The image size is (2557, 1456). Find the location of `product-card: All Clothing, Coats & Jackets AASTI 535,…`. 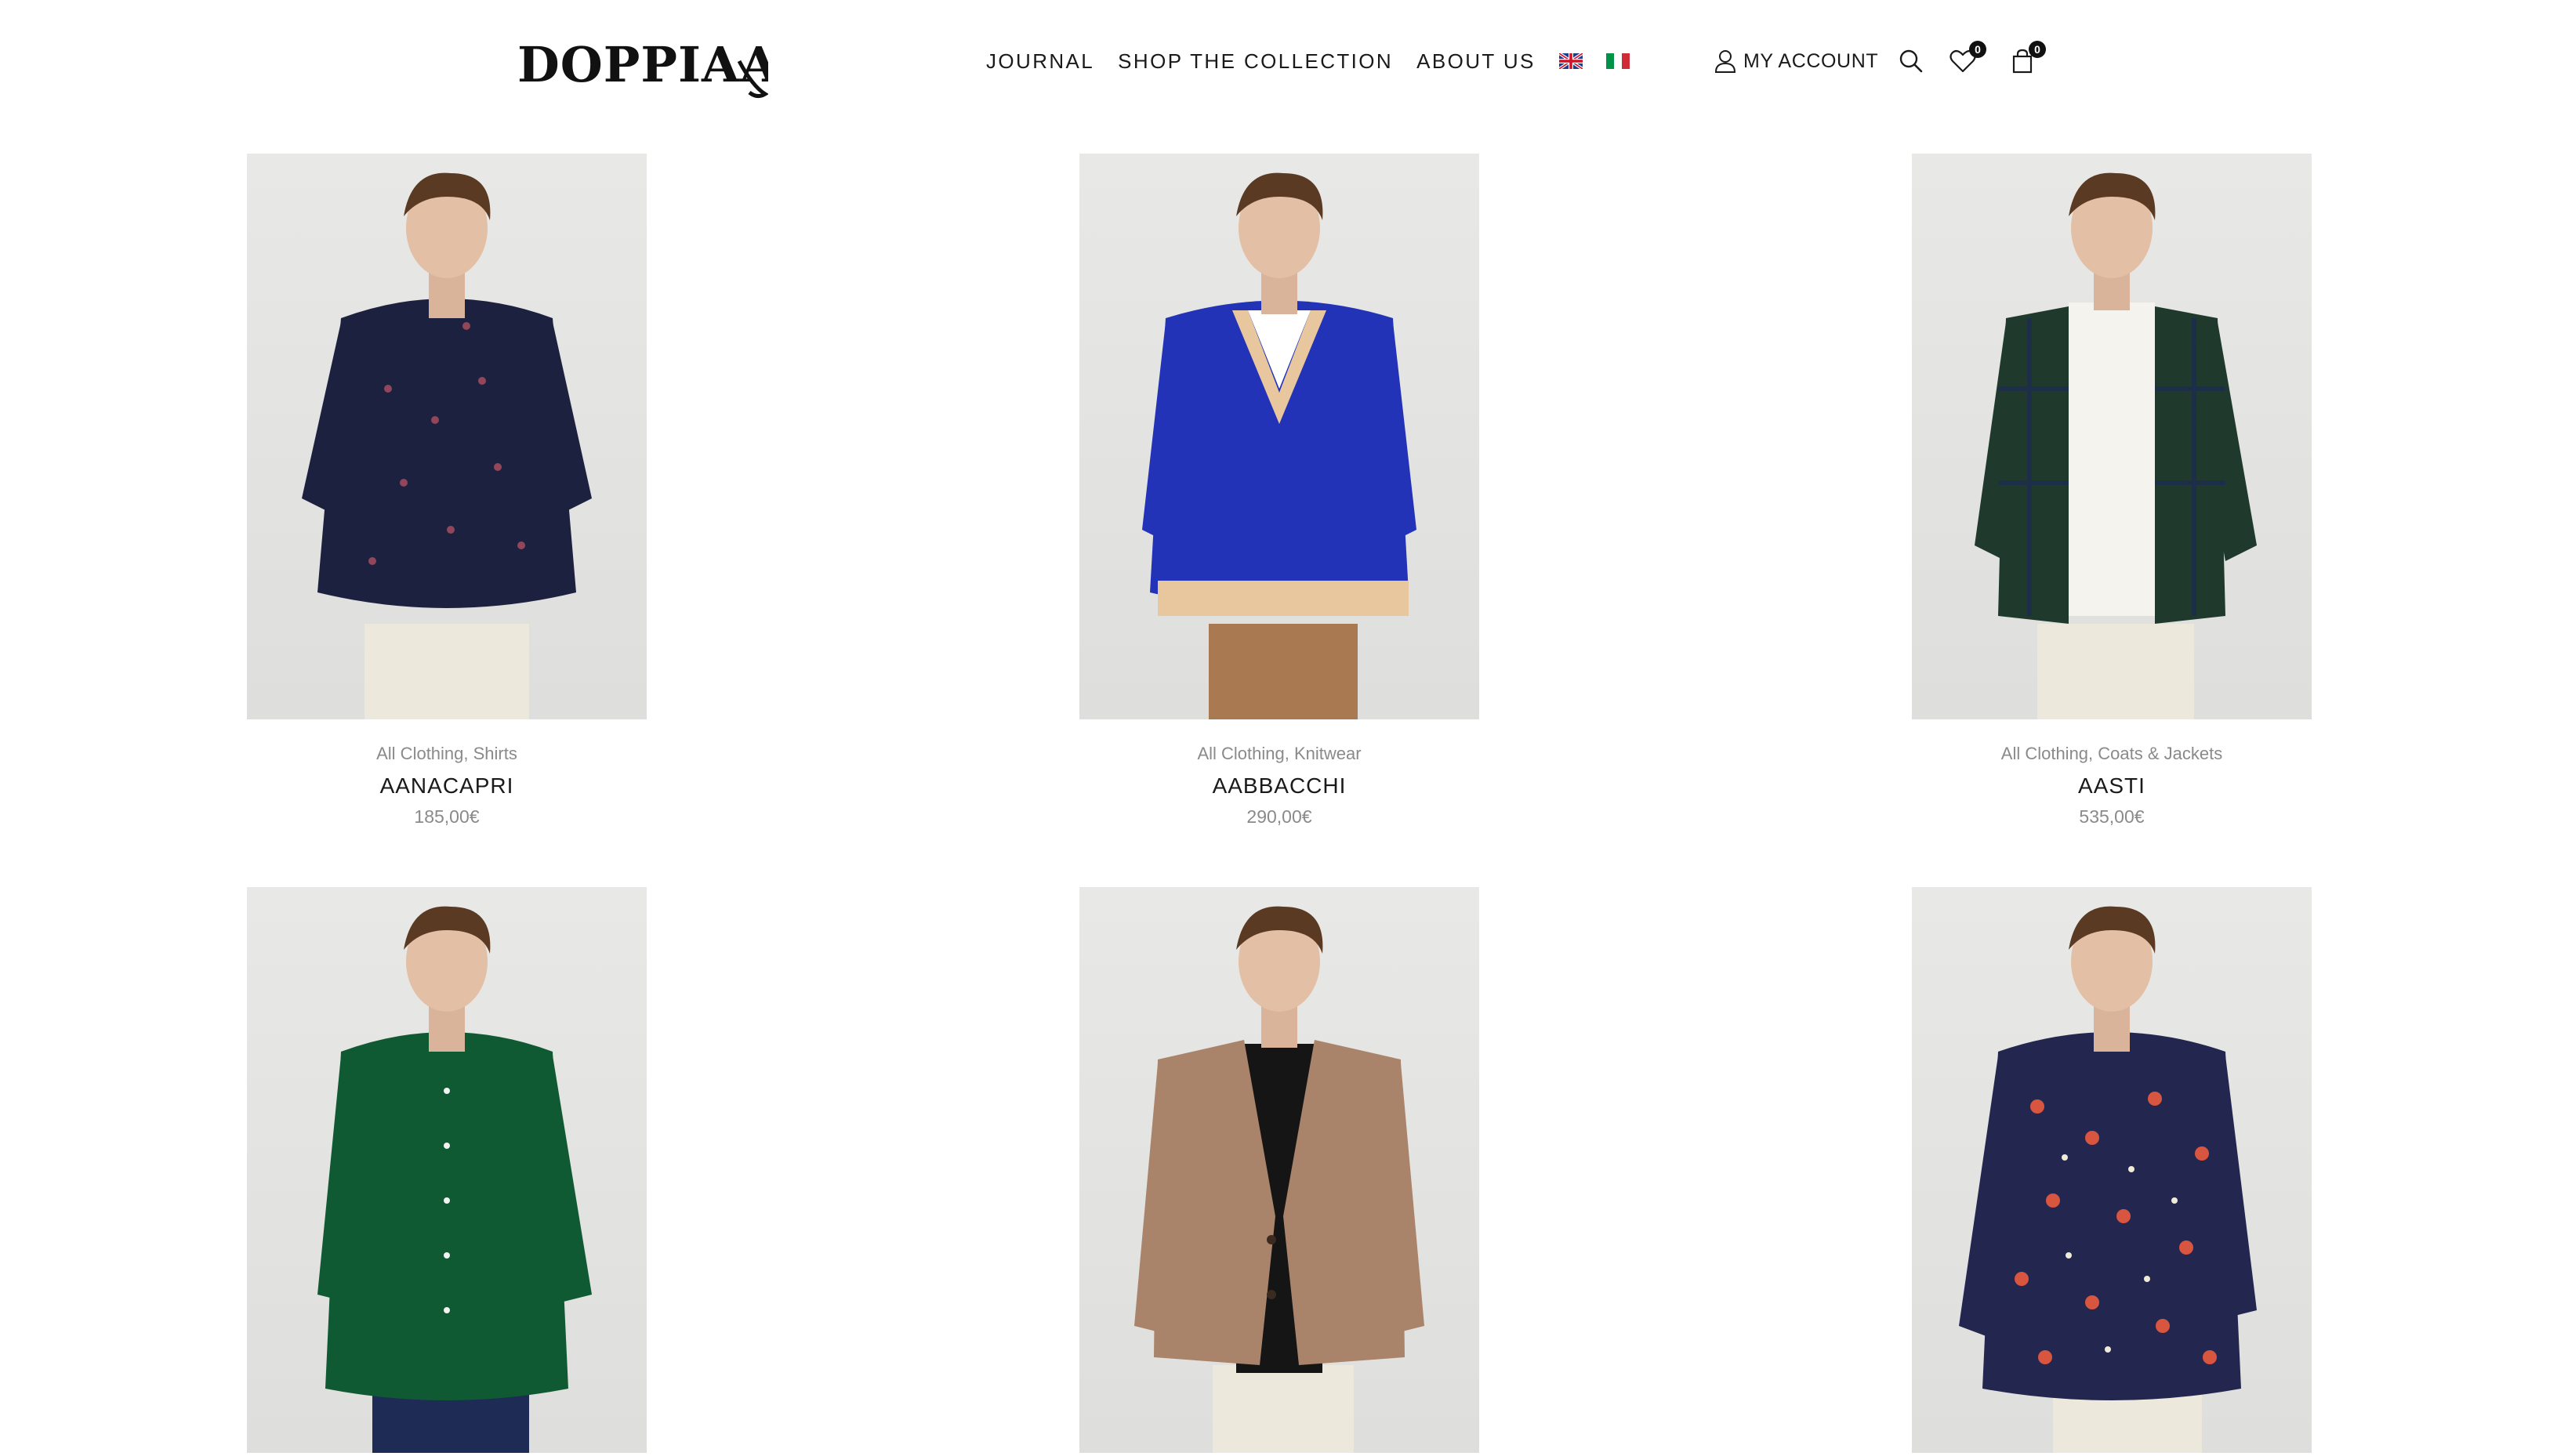

product-card: All Clothing, Coats & Jackets AASTI 535,… is located at coordinates (2112, 491).